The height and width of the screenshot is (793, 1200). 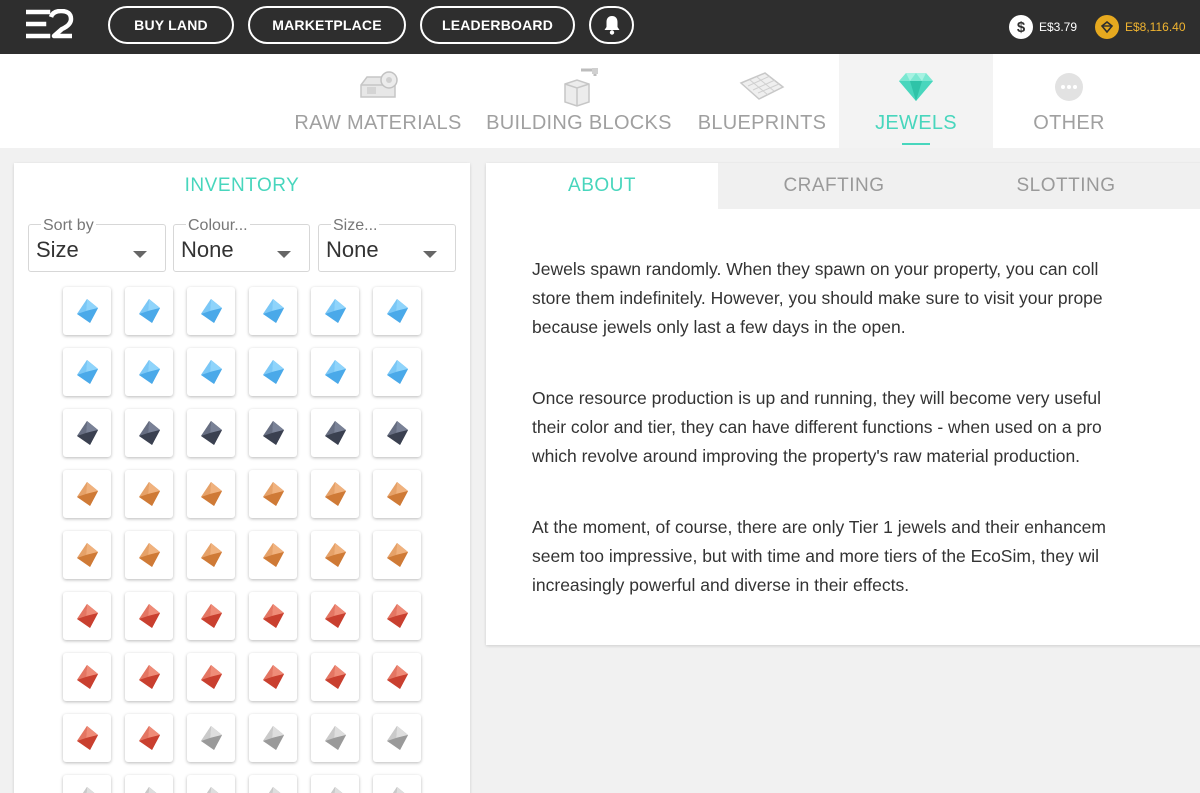 What do you see at coordinates (241, 244) in the screenshot?
I see `colour-select: Colour... None` at bounding box center [241, 244].